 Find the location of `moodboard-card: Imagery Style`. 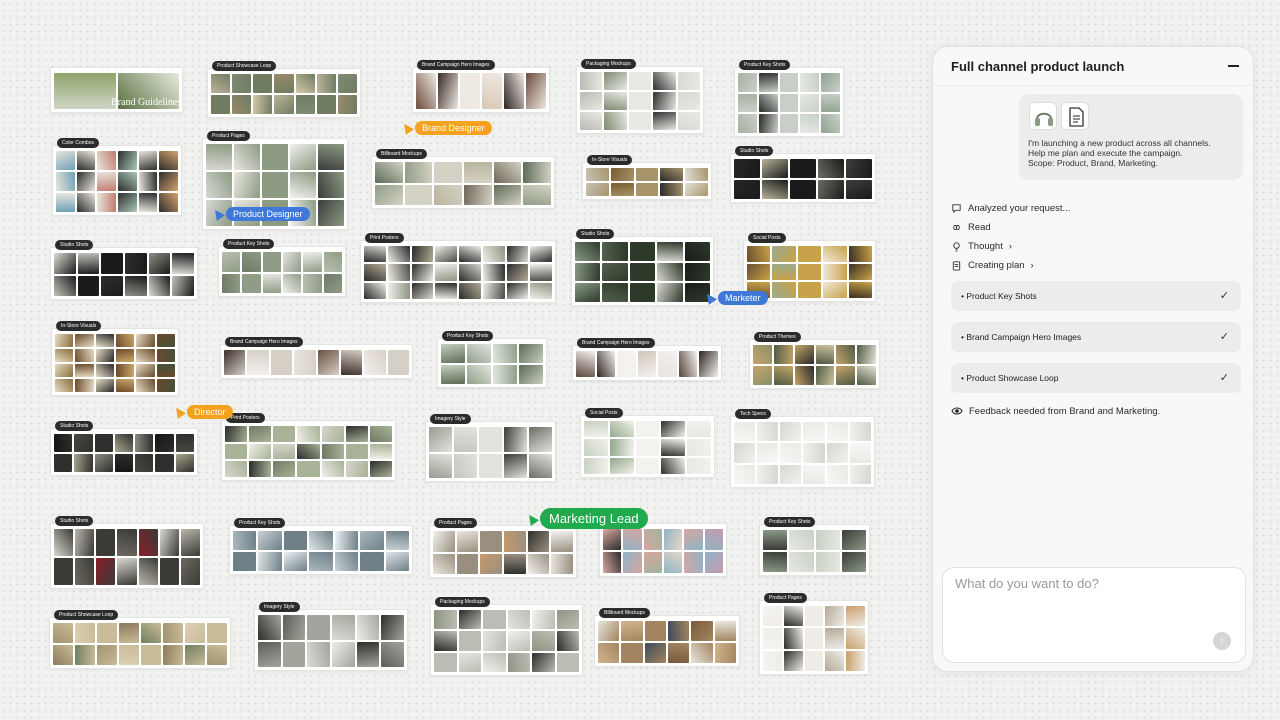

moodboard-card: Imagery Style is located at coordinates (490, 448).